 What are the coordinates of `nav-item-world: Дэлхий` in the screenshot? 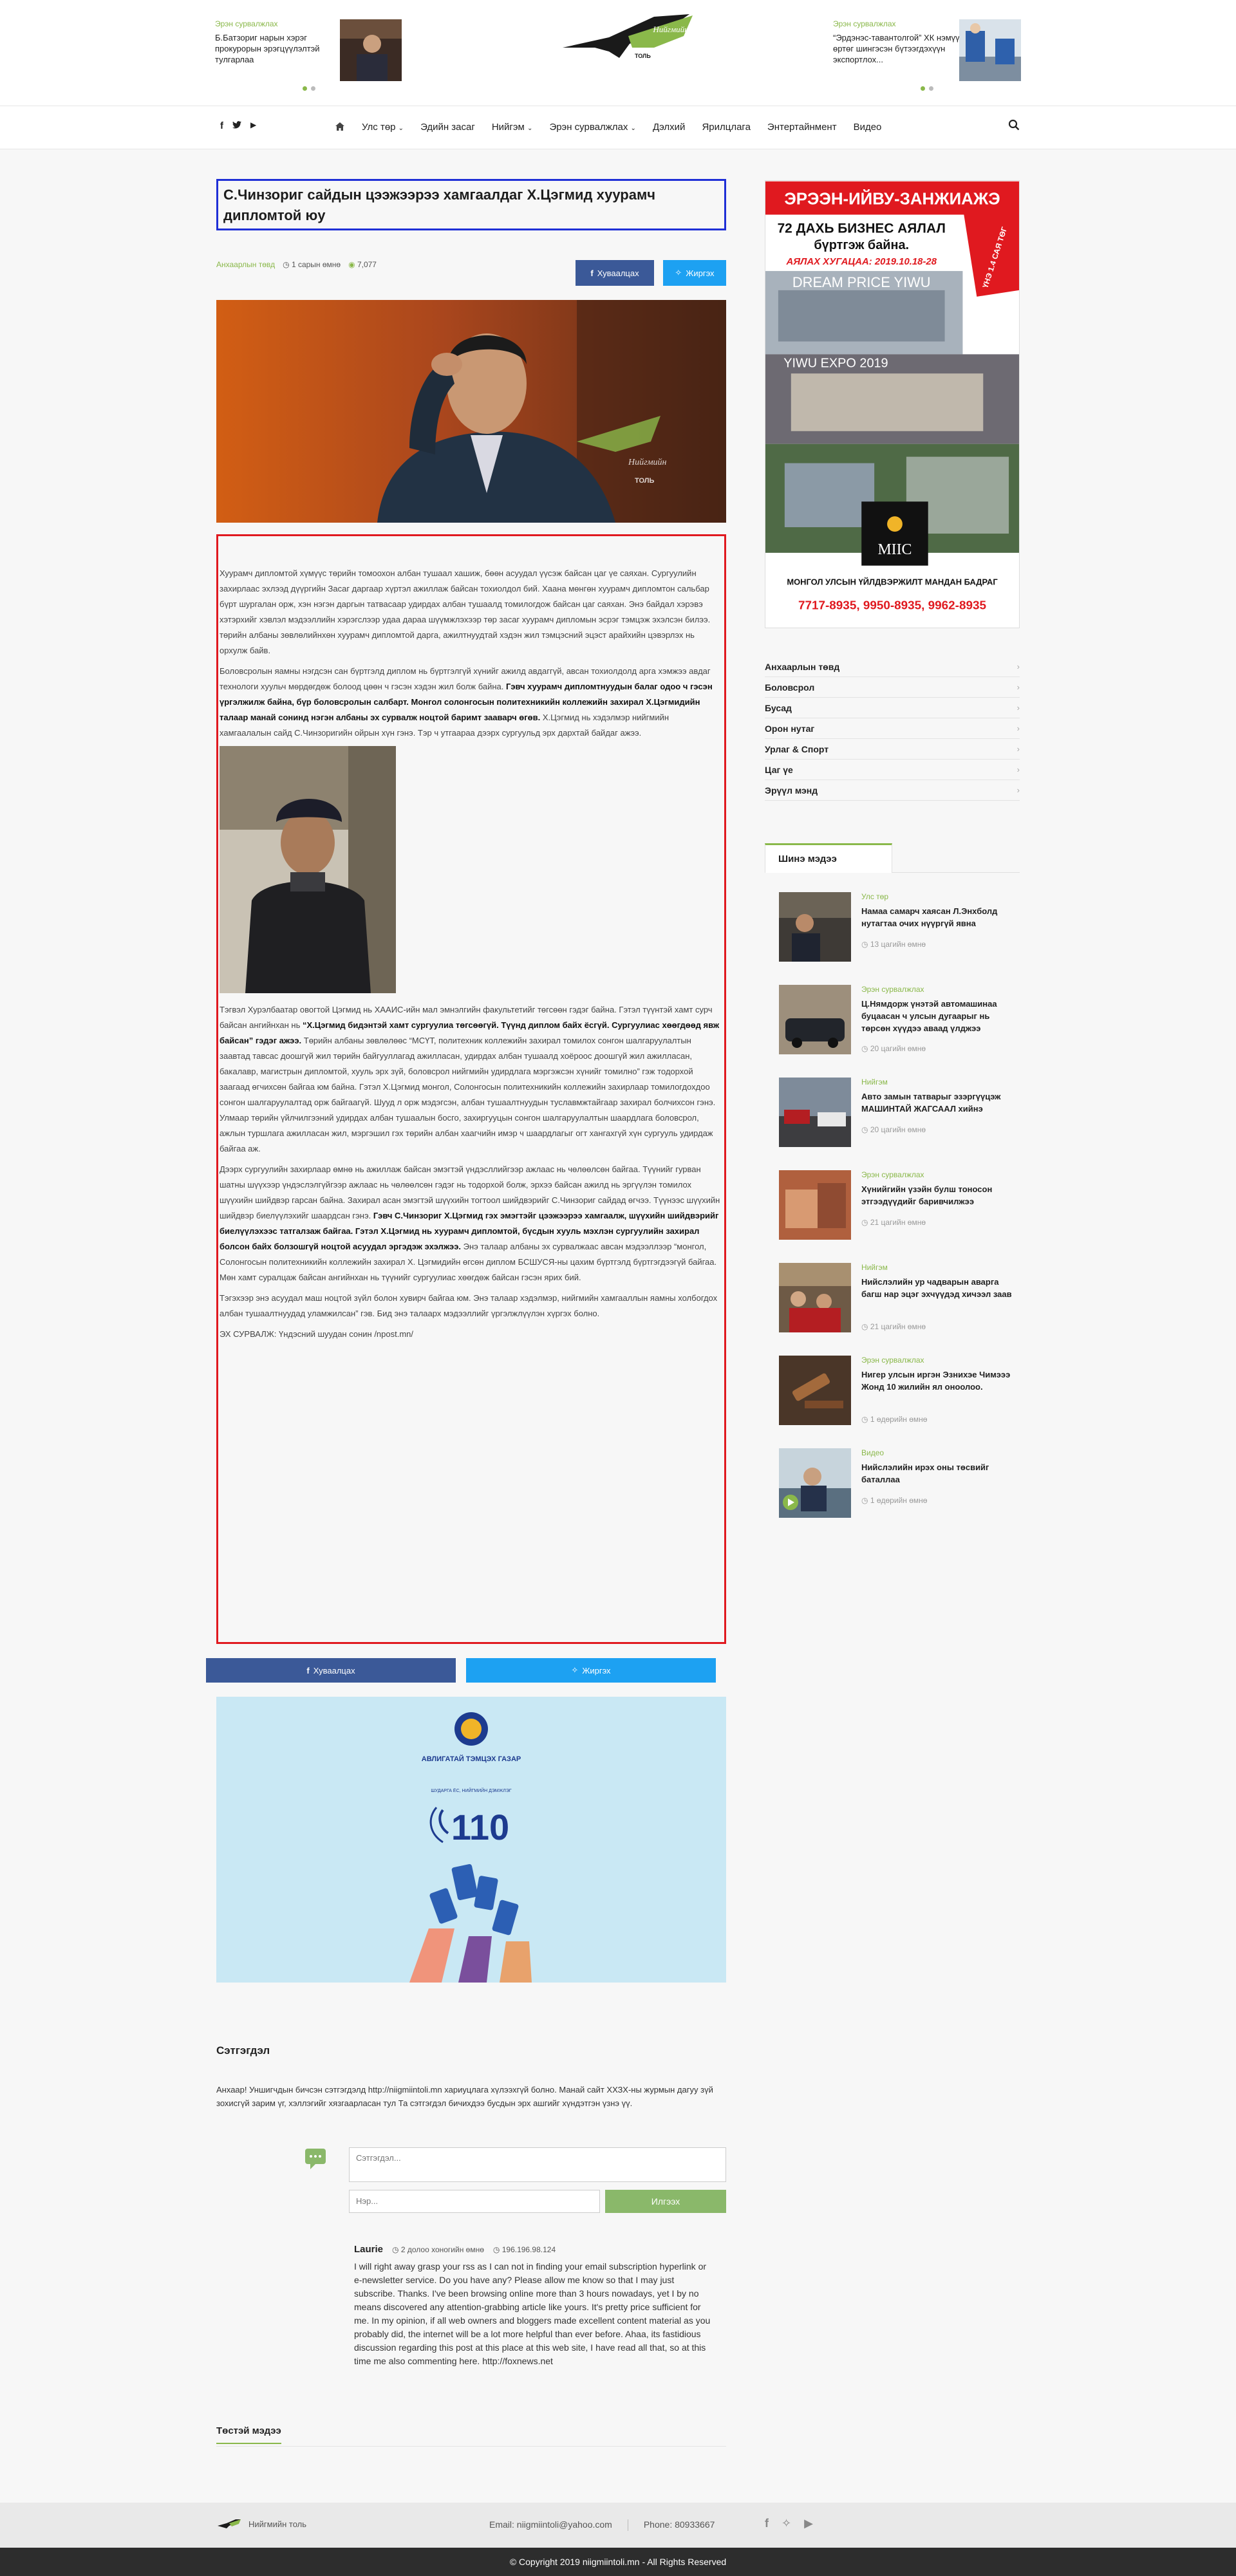 It's located at (669, 128).